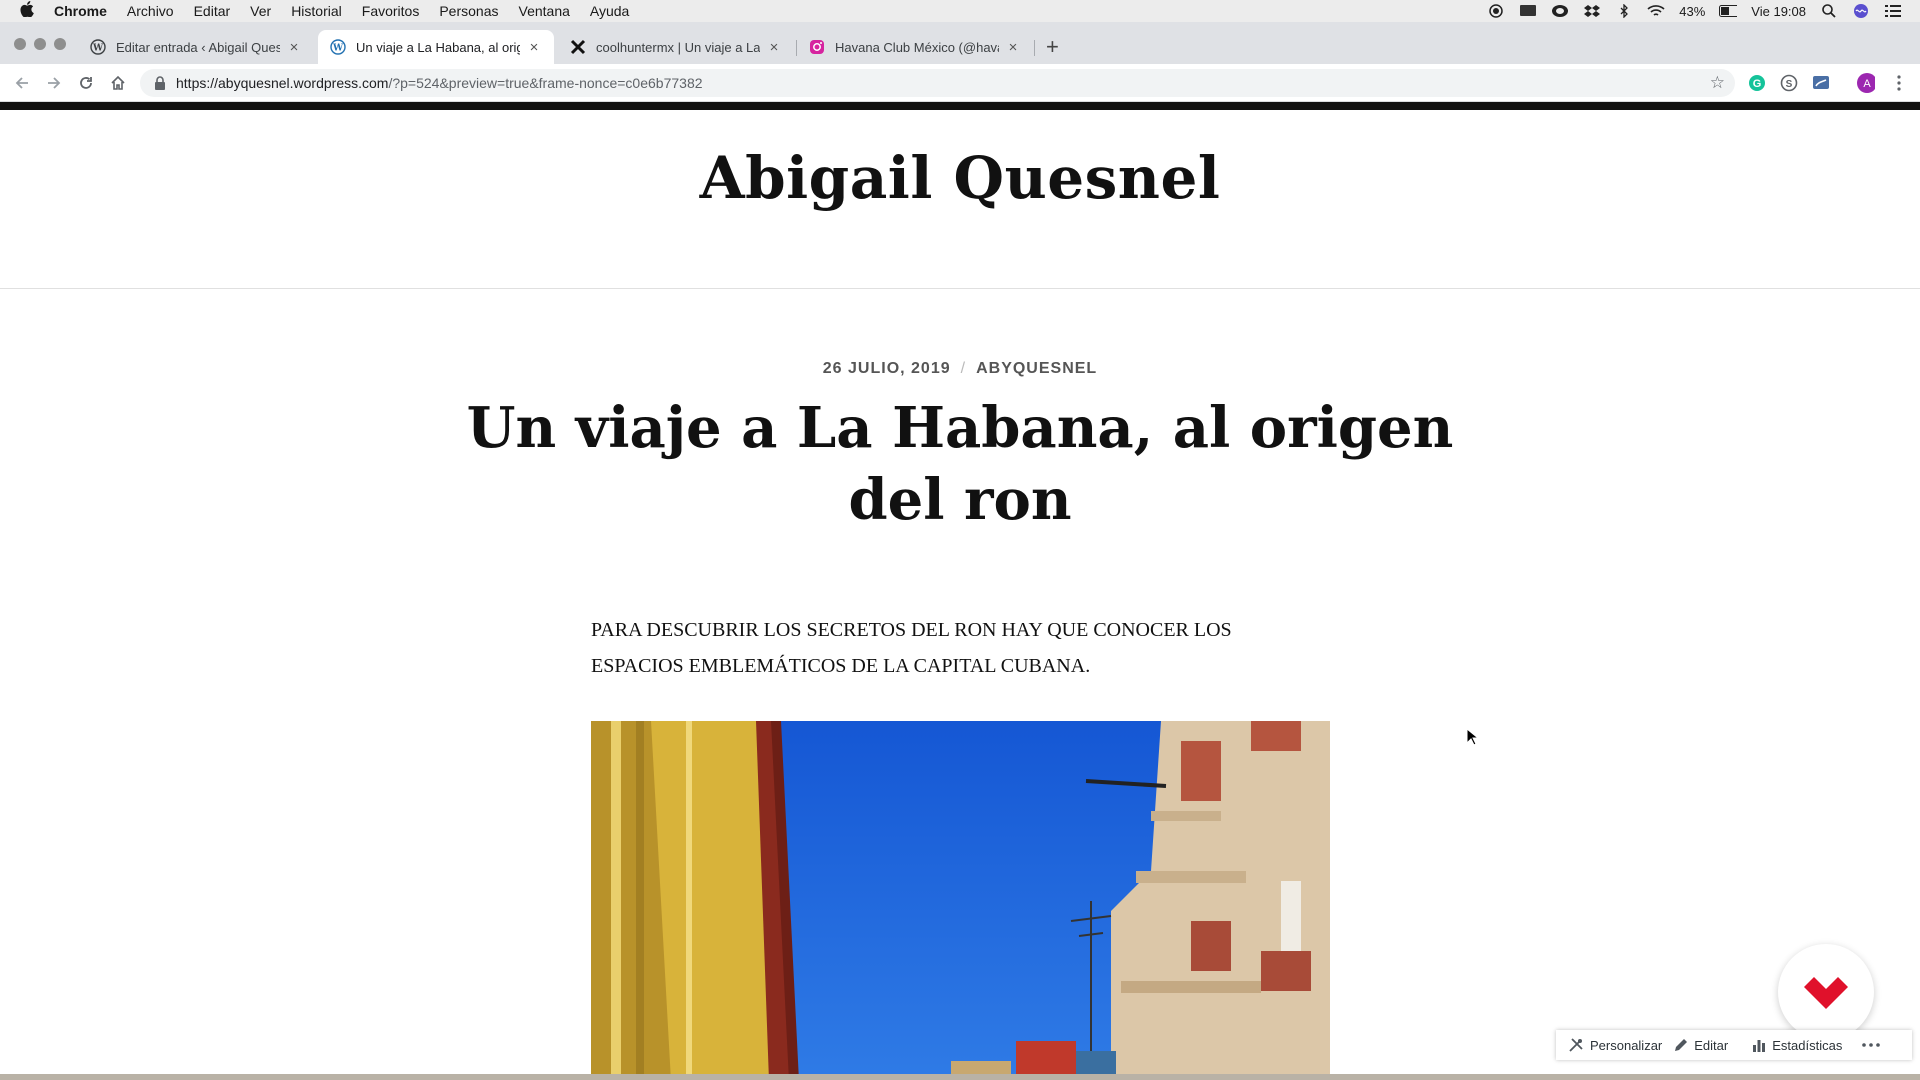  I want to click on tab-havana-club-instagram: Havana Club México (@havana ×, so click(915, 47).